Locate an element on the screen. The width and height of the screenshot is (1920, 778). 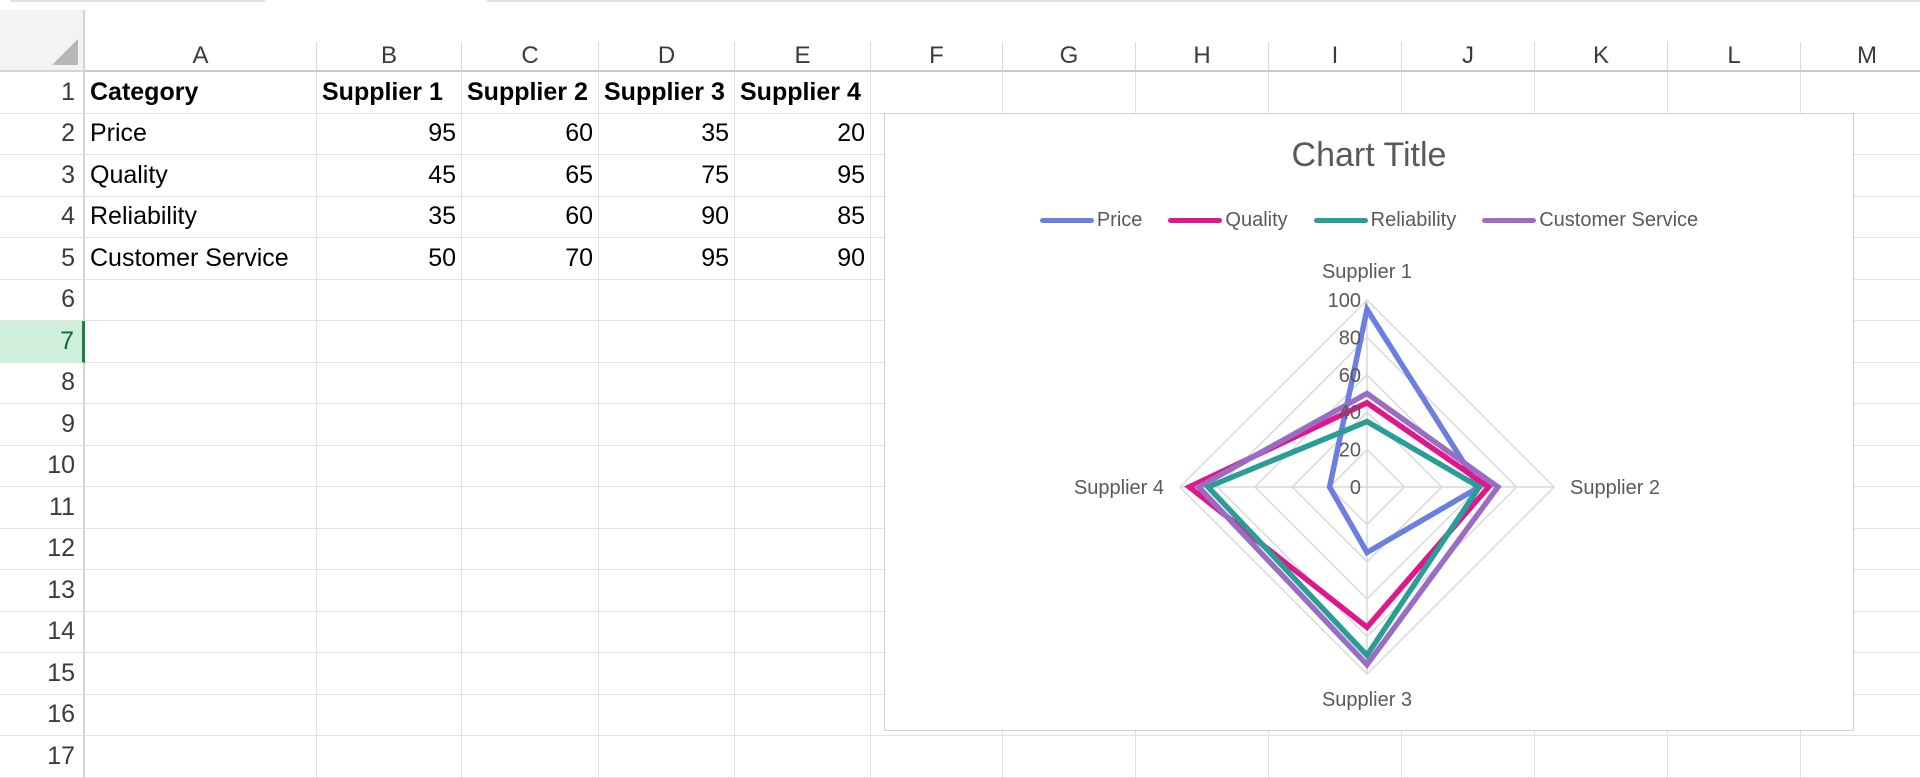
cell-M1 is located at coordinates (1860, 93).